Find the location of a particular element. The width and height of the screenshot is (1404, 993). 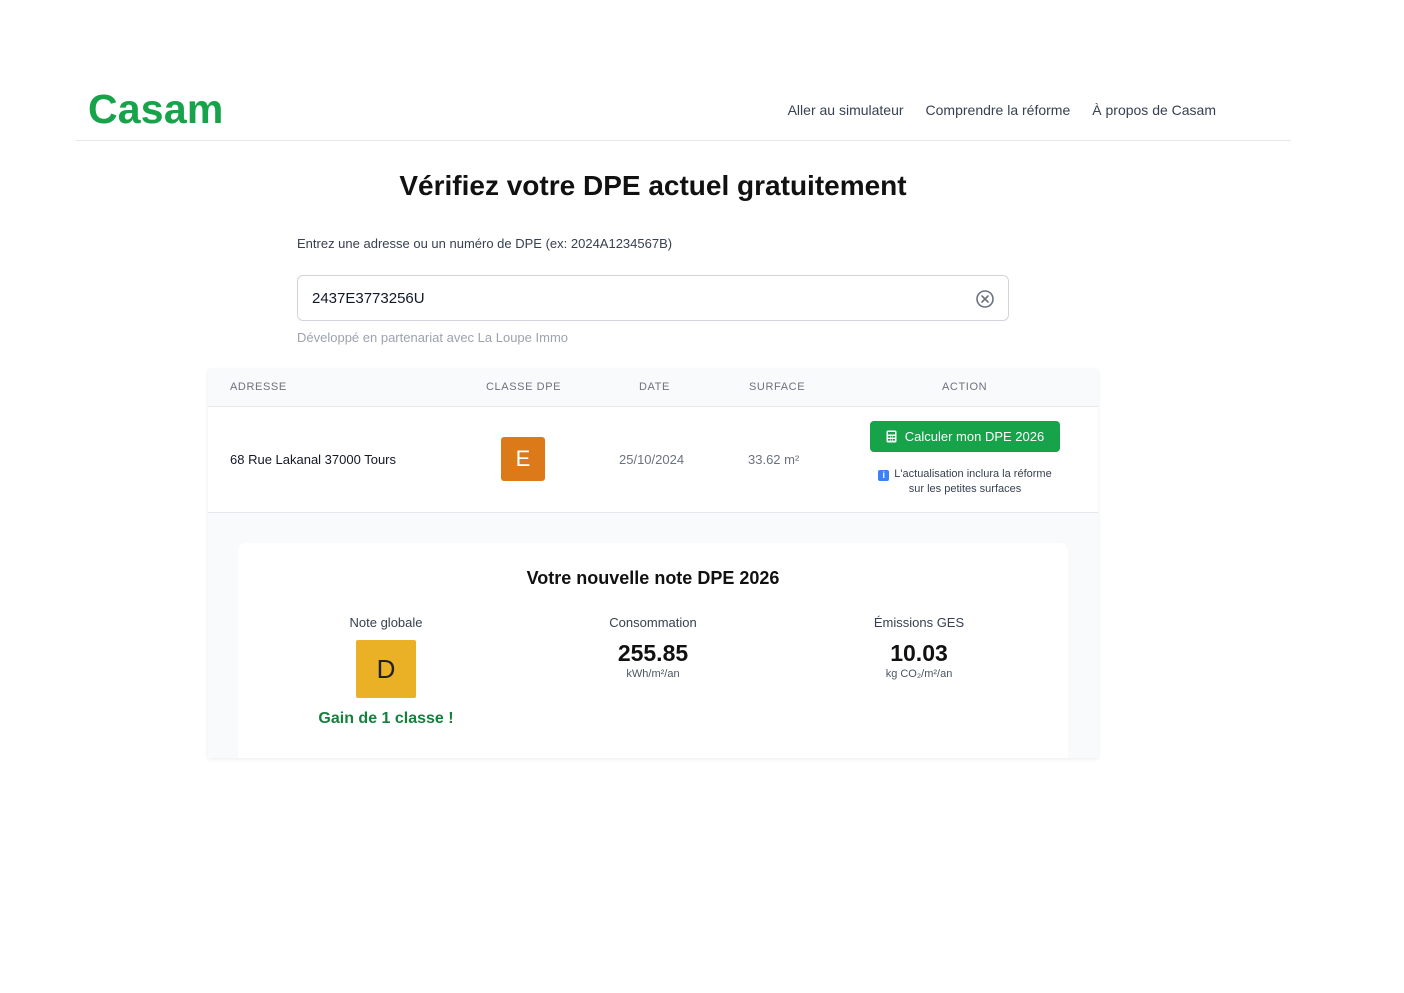

col-header-classe: CLASSE DPE is located at coordinates (524, 387).